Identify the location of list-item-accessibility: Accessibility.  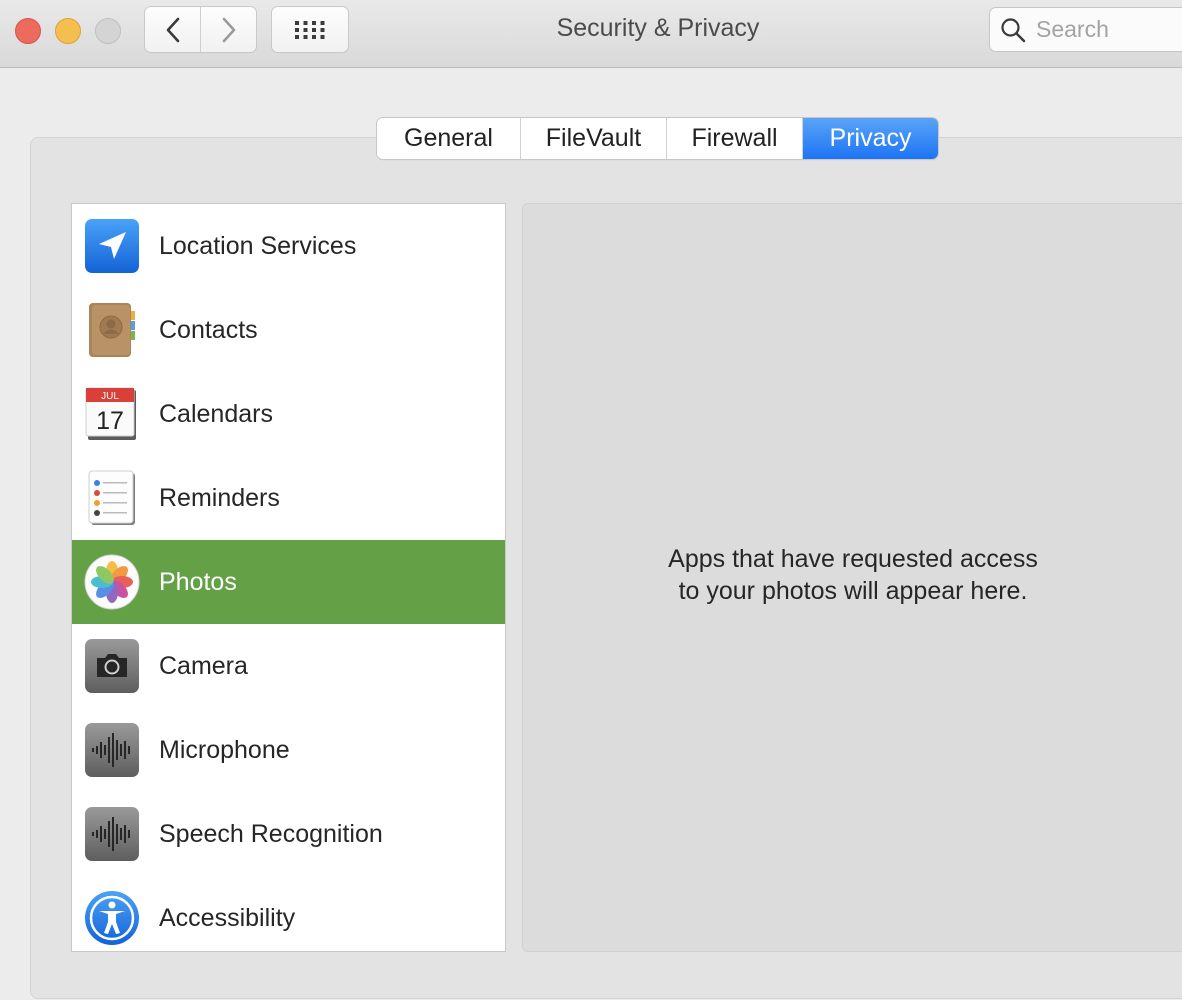
(288, 913).